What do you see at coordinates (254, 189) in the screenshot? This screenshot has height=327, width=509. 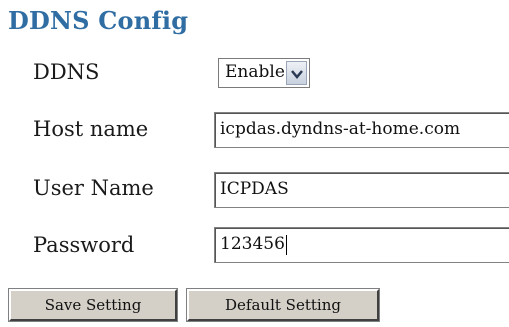 I see `user-name-value: ICPDAS` at bounding box center [254, 189].